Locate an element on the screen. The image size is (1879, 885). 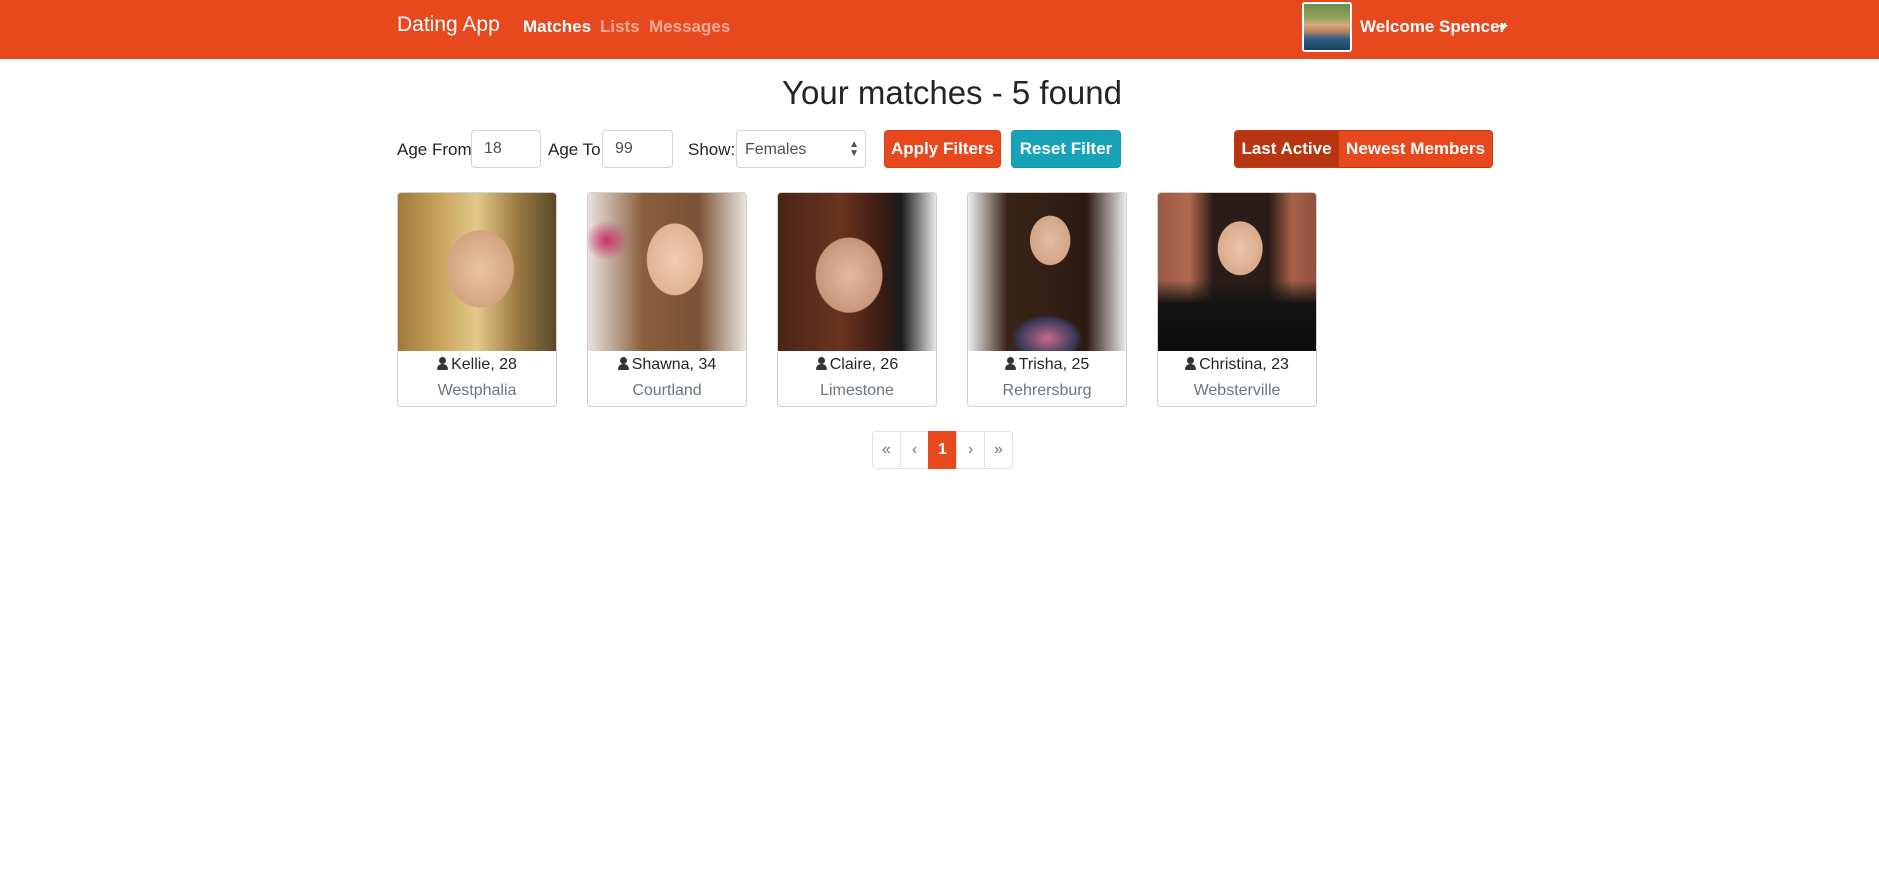
member-city: Rehrersburg is located at coordinates (1047, 390).